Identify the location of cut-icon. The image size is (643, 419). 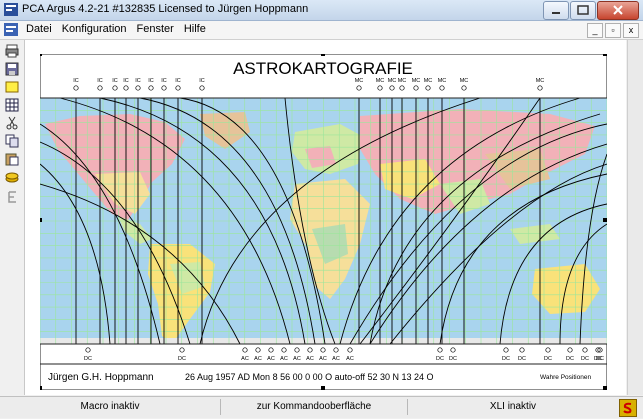
(12, 123).